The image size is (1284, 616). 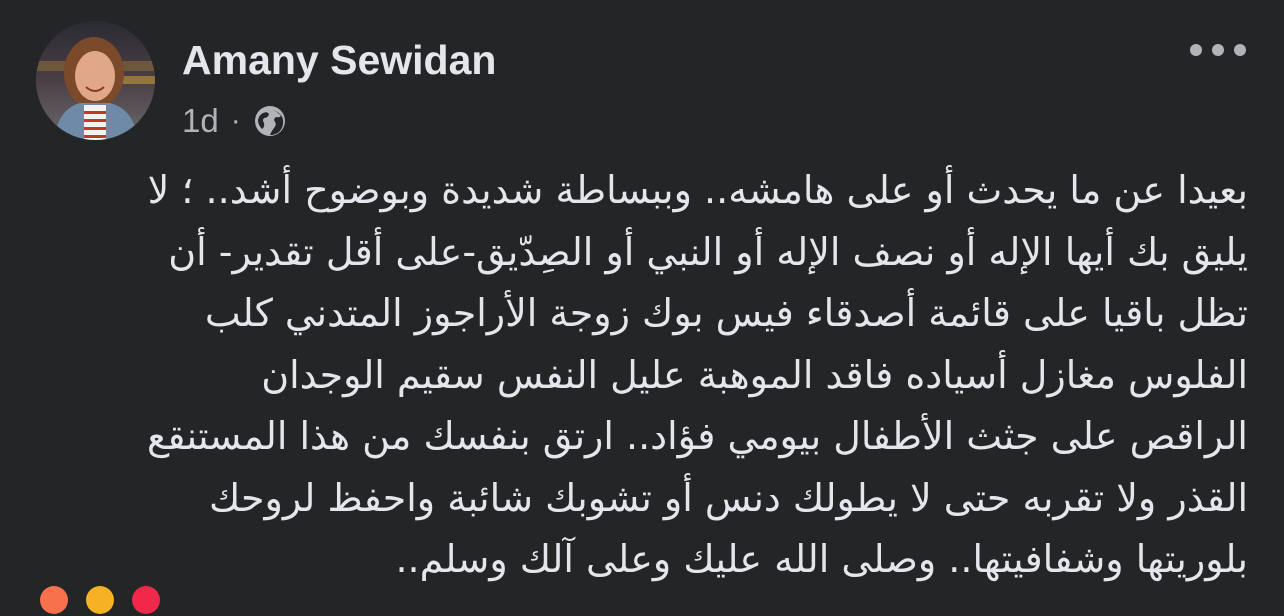 What do you see at coordinates (270, 121) in the screenshot?
I see `globe-icon` at bounding box center [270, 121].